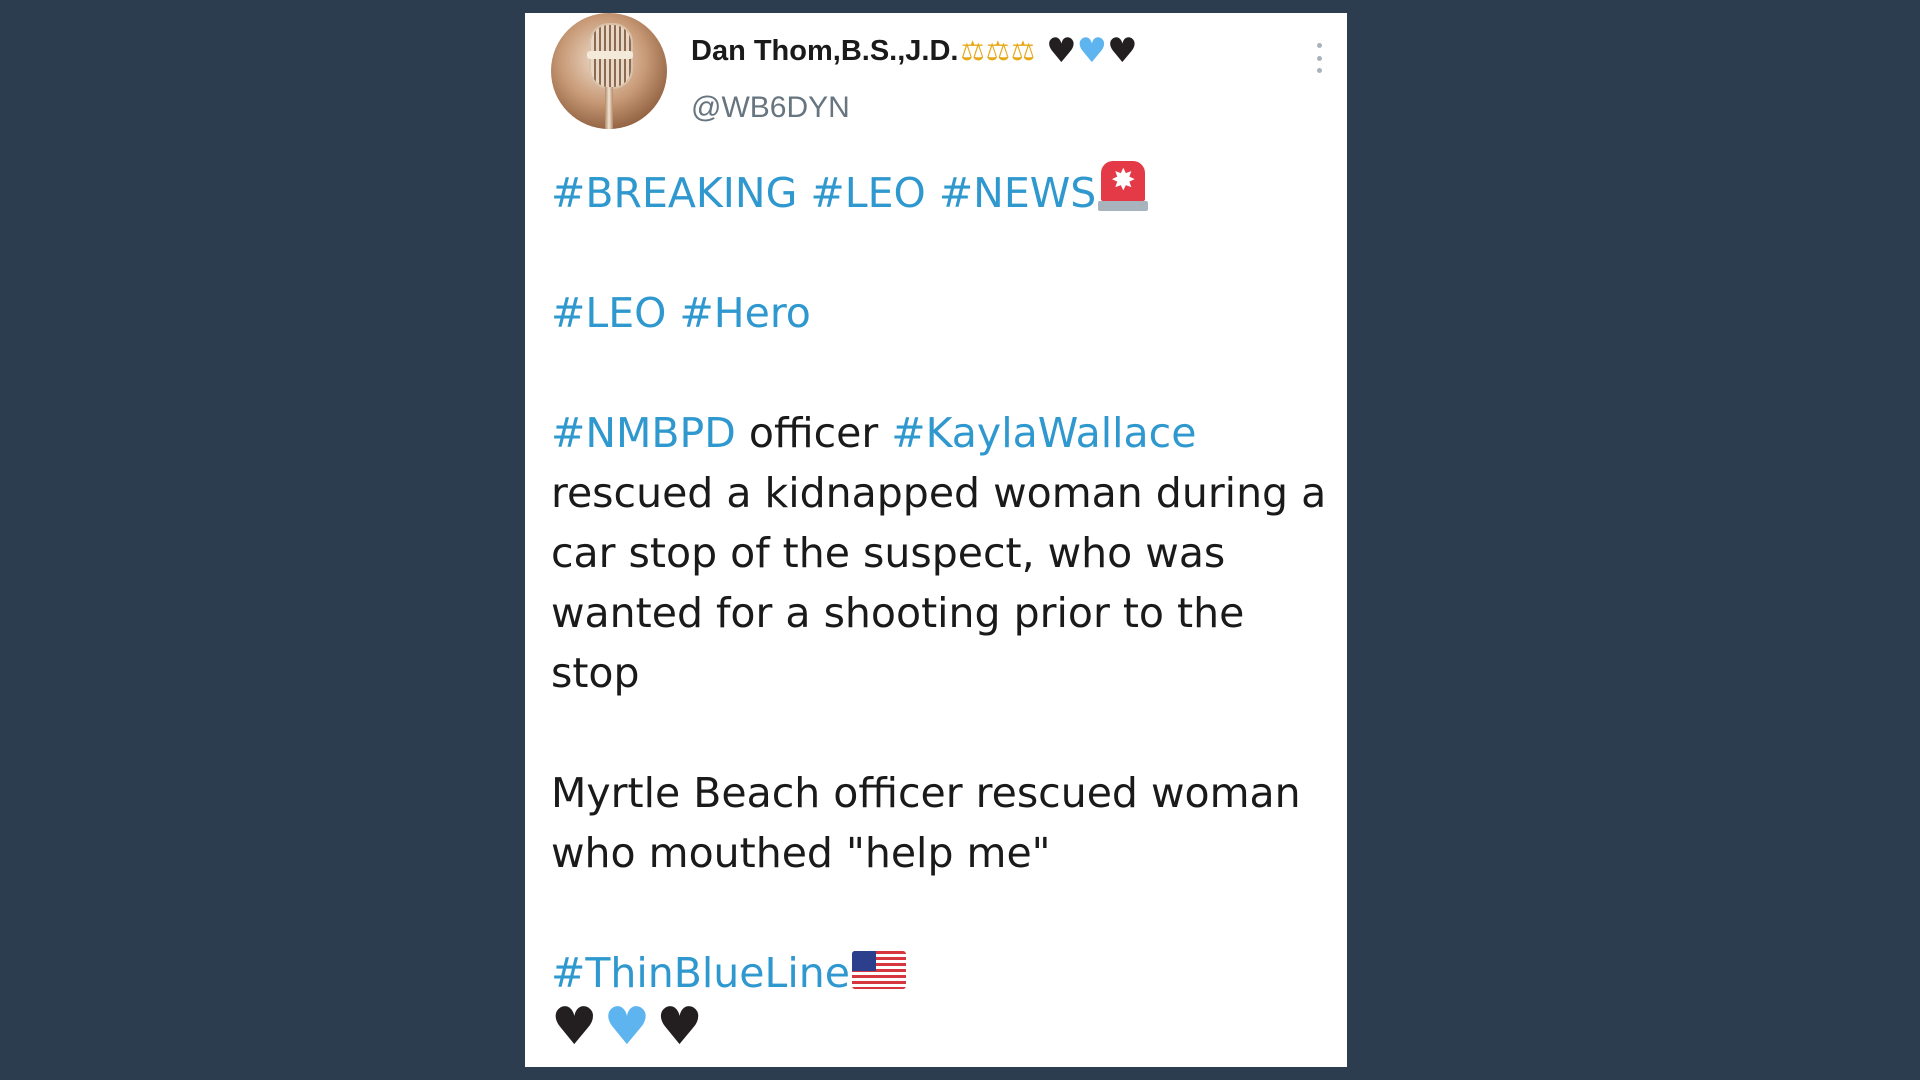 The height and width of the screenshot is (1080, 1920). What do you see at coordinates (1018, 193) in the screenshot?
I see `hashtag-news: #NEWS` at bounding box center [1018, 193].